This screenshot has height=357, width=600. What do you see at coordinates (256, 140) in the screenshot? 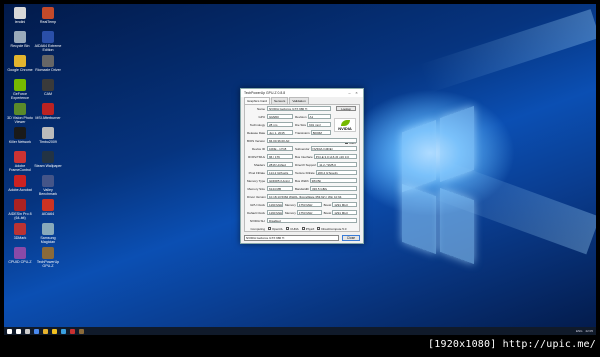
I see `info-label: BIOS Version` at bounding box center [256, 140].